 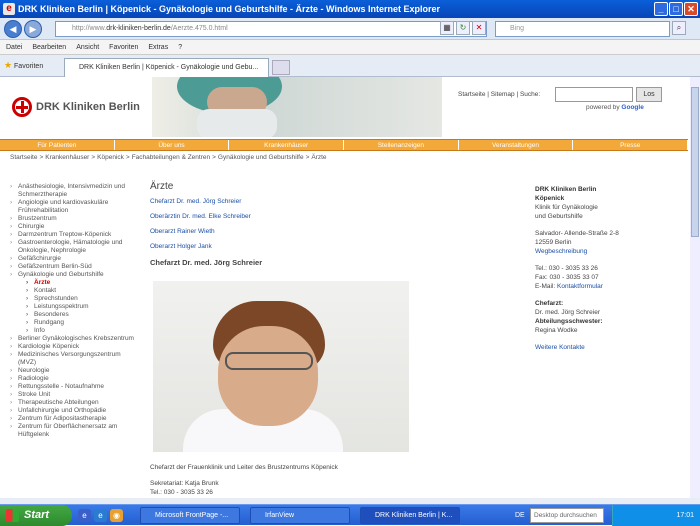 What do you see at coordinates (73, 395) in the screenshot?
I see `sidenav-item: Stroke Unit` at bounding box center [73, 395].